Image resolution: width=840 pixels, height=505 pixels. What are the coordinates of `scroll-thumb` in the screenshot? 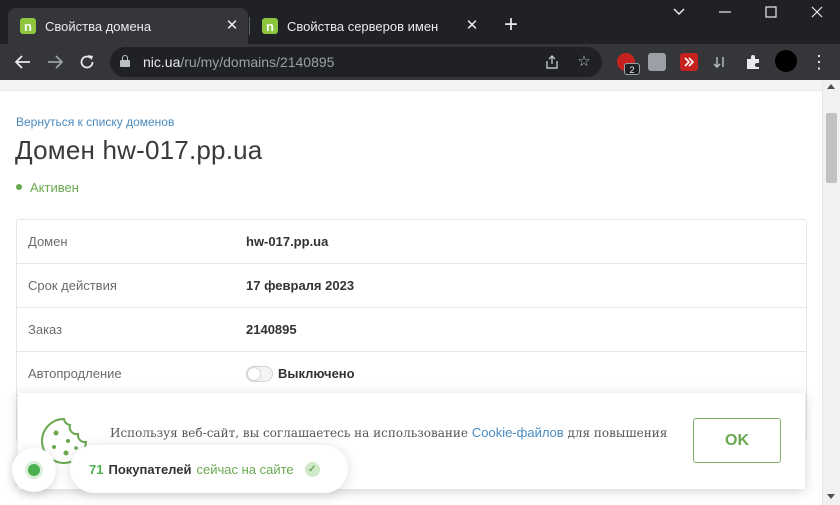 It's located at (831, 148).